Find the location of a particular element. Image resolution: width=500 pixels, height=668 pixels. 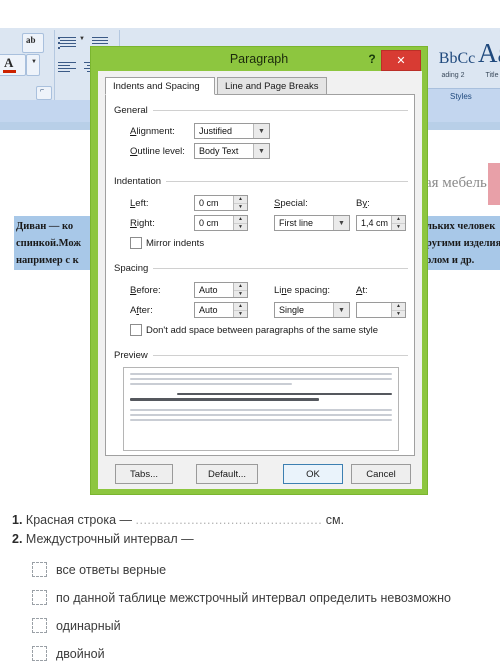

selected-paragraph-left: Диван — ко спинкой.Мож например с к is located at coordinates (58, 243).